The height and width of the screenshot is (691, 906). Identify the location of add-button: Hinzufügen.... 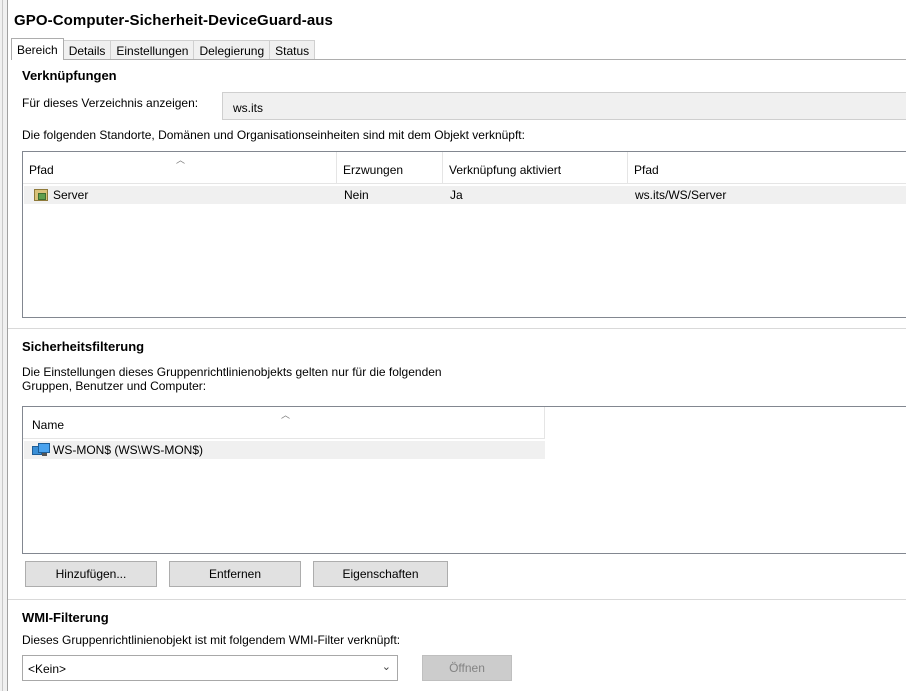
(91, 574).